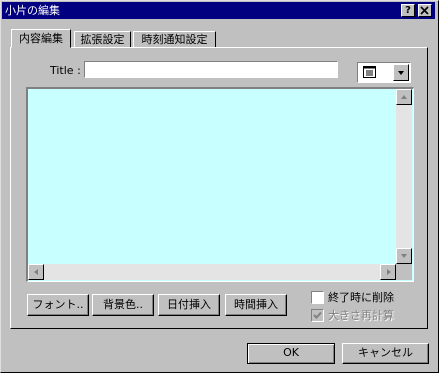  What do you see at coordinates (384, 72) in the screenshot?
I see `view-select` at bounding box center [384, 72].